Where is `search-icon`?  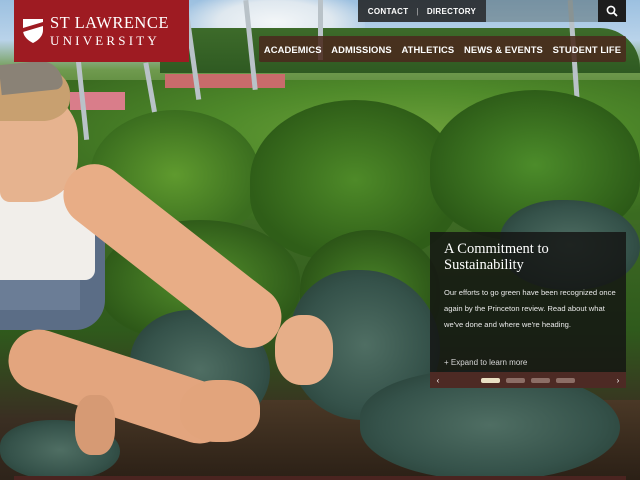 search-icon is located at coordinates (612, 11).